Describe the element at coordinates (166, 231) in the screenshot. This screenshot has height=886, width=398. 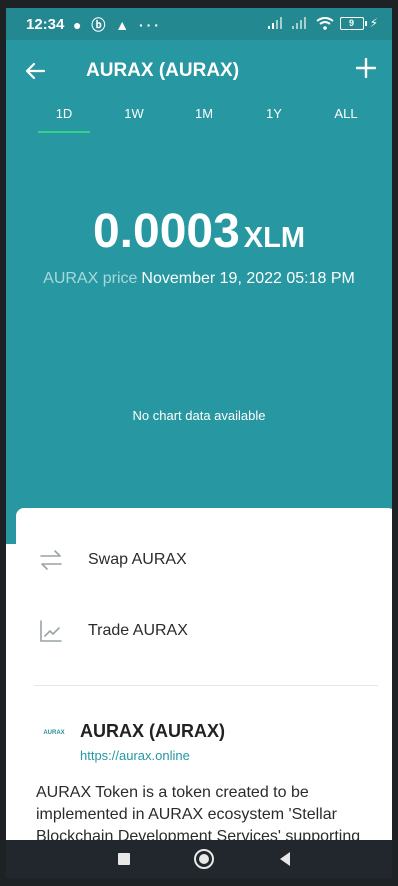
I see `price-value: 0.0003` at that location.